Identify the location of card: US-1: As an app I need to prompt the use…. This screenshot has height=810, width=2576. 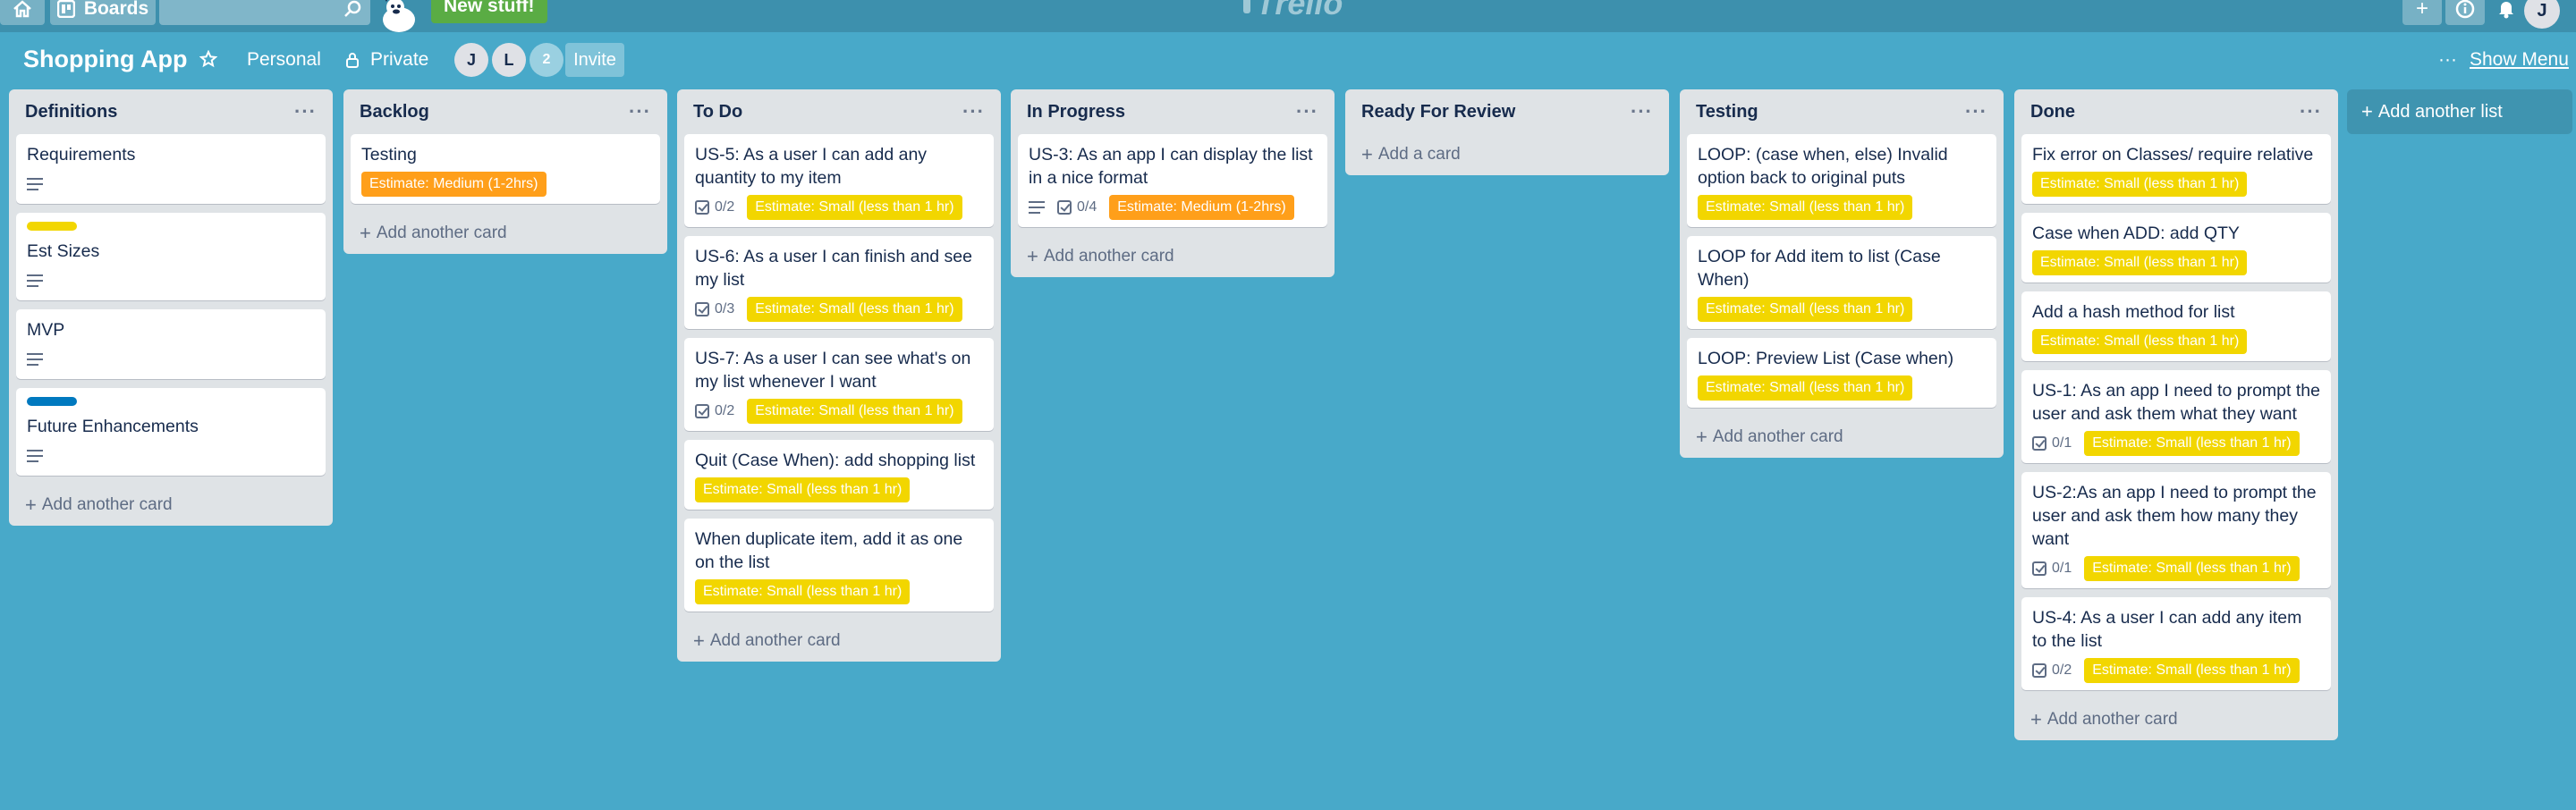
(2176, 416).